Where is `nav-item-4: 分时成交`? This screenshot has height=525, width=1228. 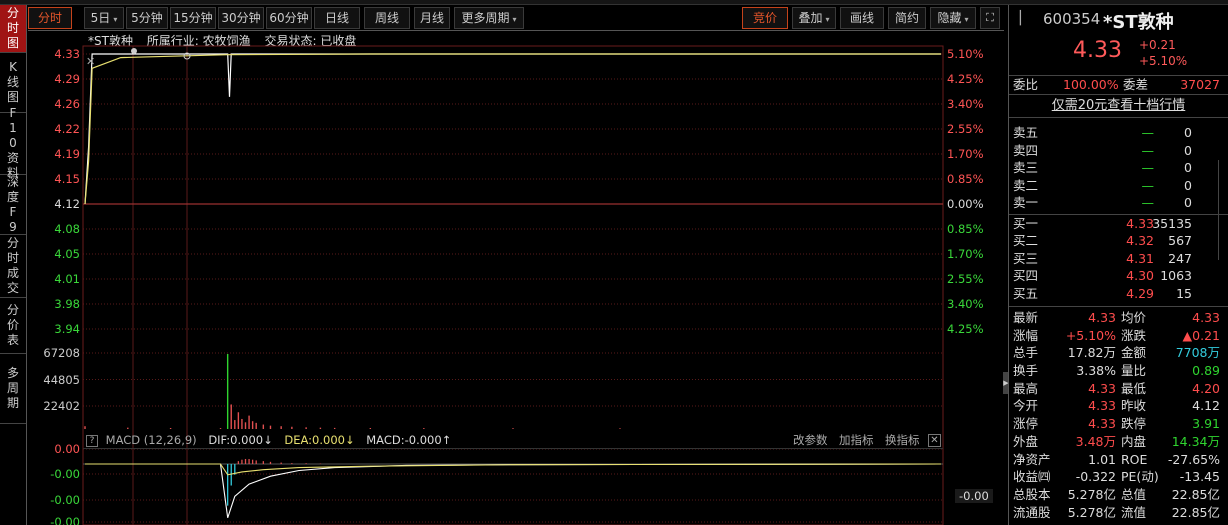 nav-item-4: 分时成交 is located at coordinates (13, 266).